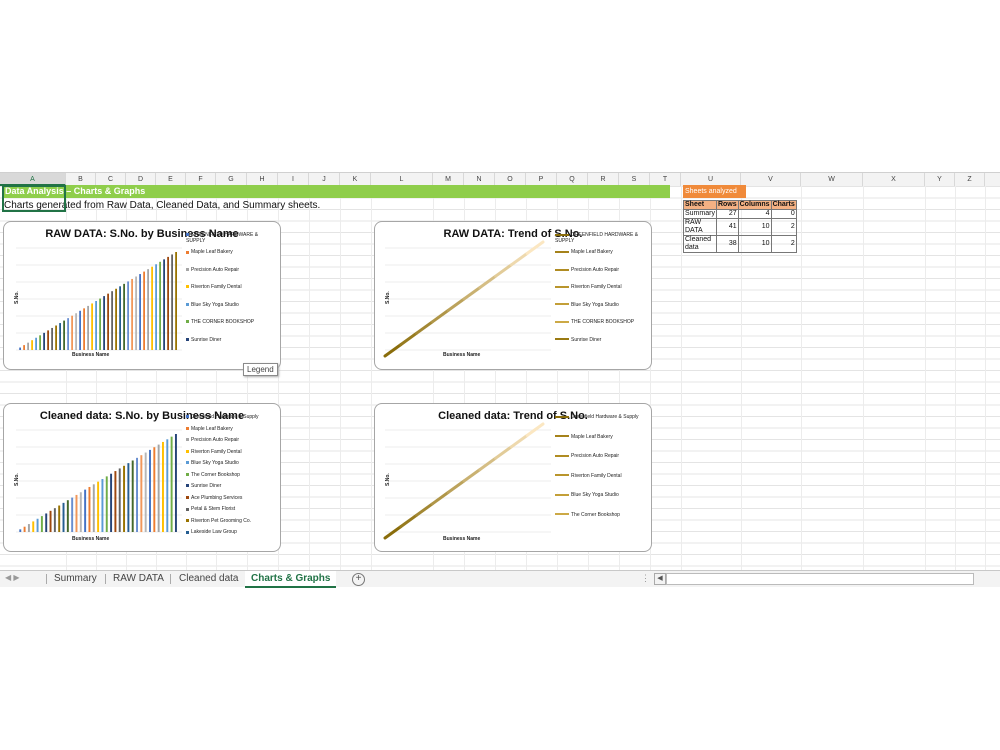  I want to click on summary-header-cell: Columns, so click(754, 205).